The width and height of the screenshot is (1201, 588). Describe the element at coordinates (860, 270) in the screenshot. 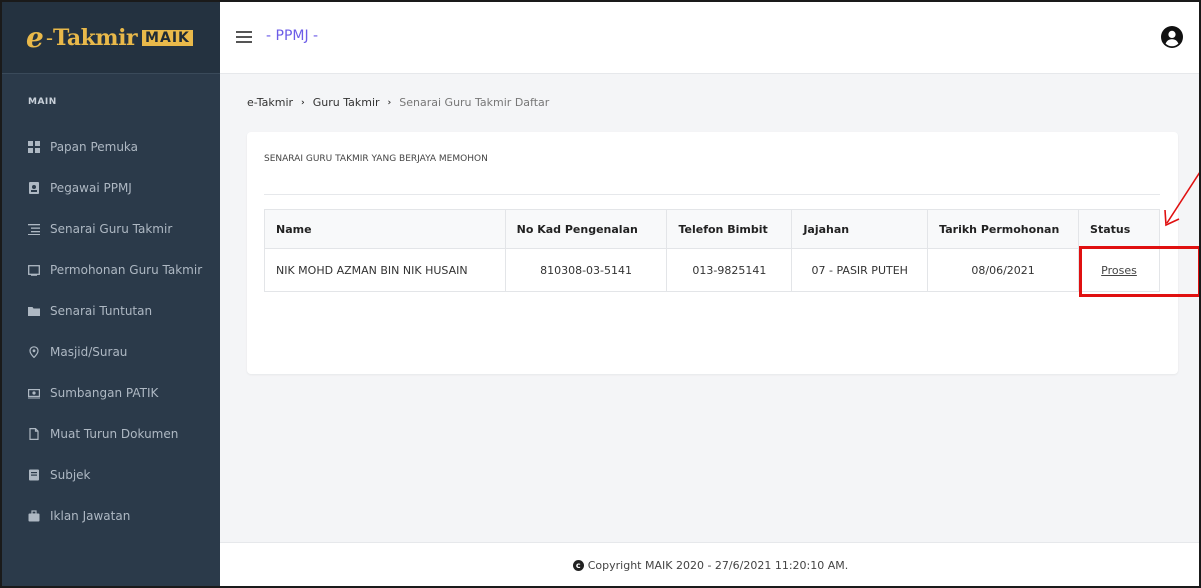

I see `cell-jajahan: 07 - PASIR PUTEH` at that location.